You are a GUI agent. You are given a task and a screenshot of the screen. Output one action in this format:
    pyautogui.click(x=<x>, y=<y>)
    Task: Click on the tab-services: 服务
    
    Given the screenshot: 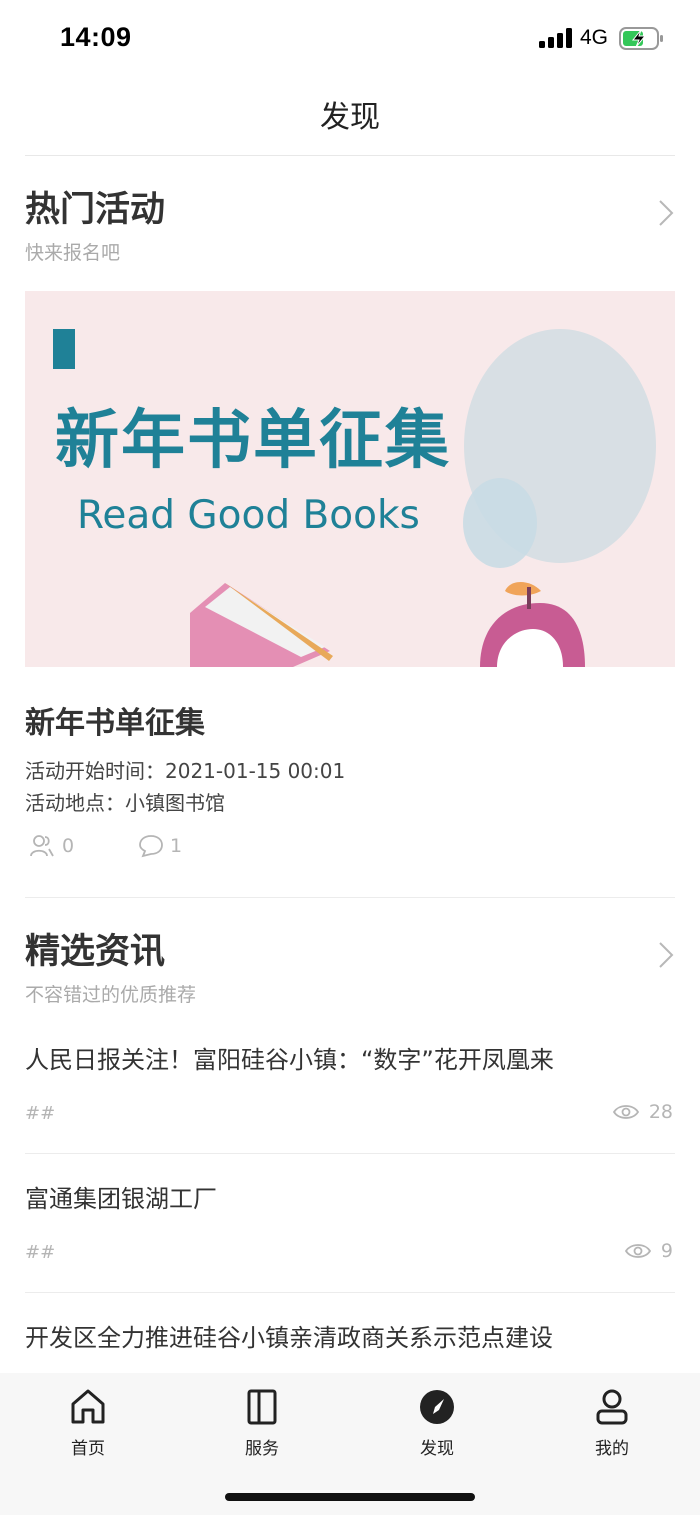 What is the action you would take?
    pyautogui.click(x=262, y=1423)
    